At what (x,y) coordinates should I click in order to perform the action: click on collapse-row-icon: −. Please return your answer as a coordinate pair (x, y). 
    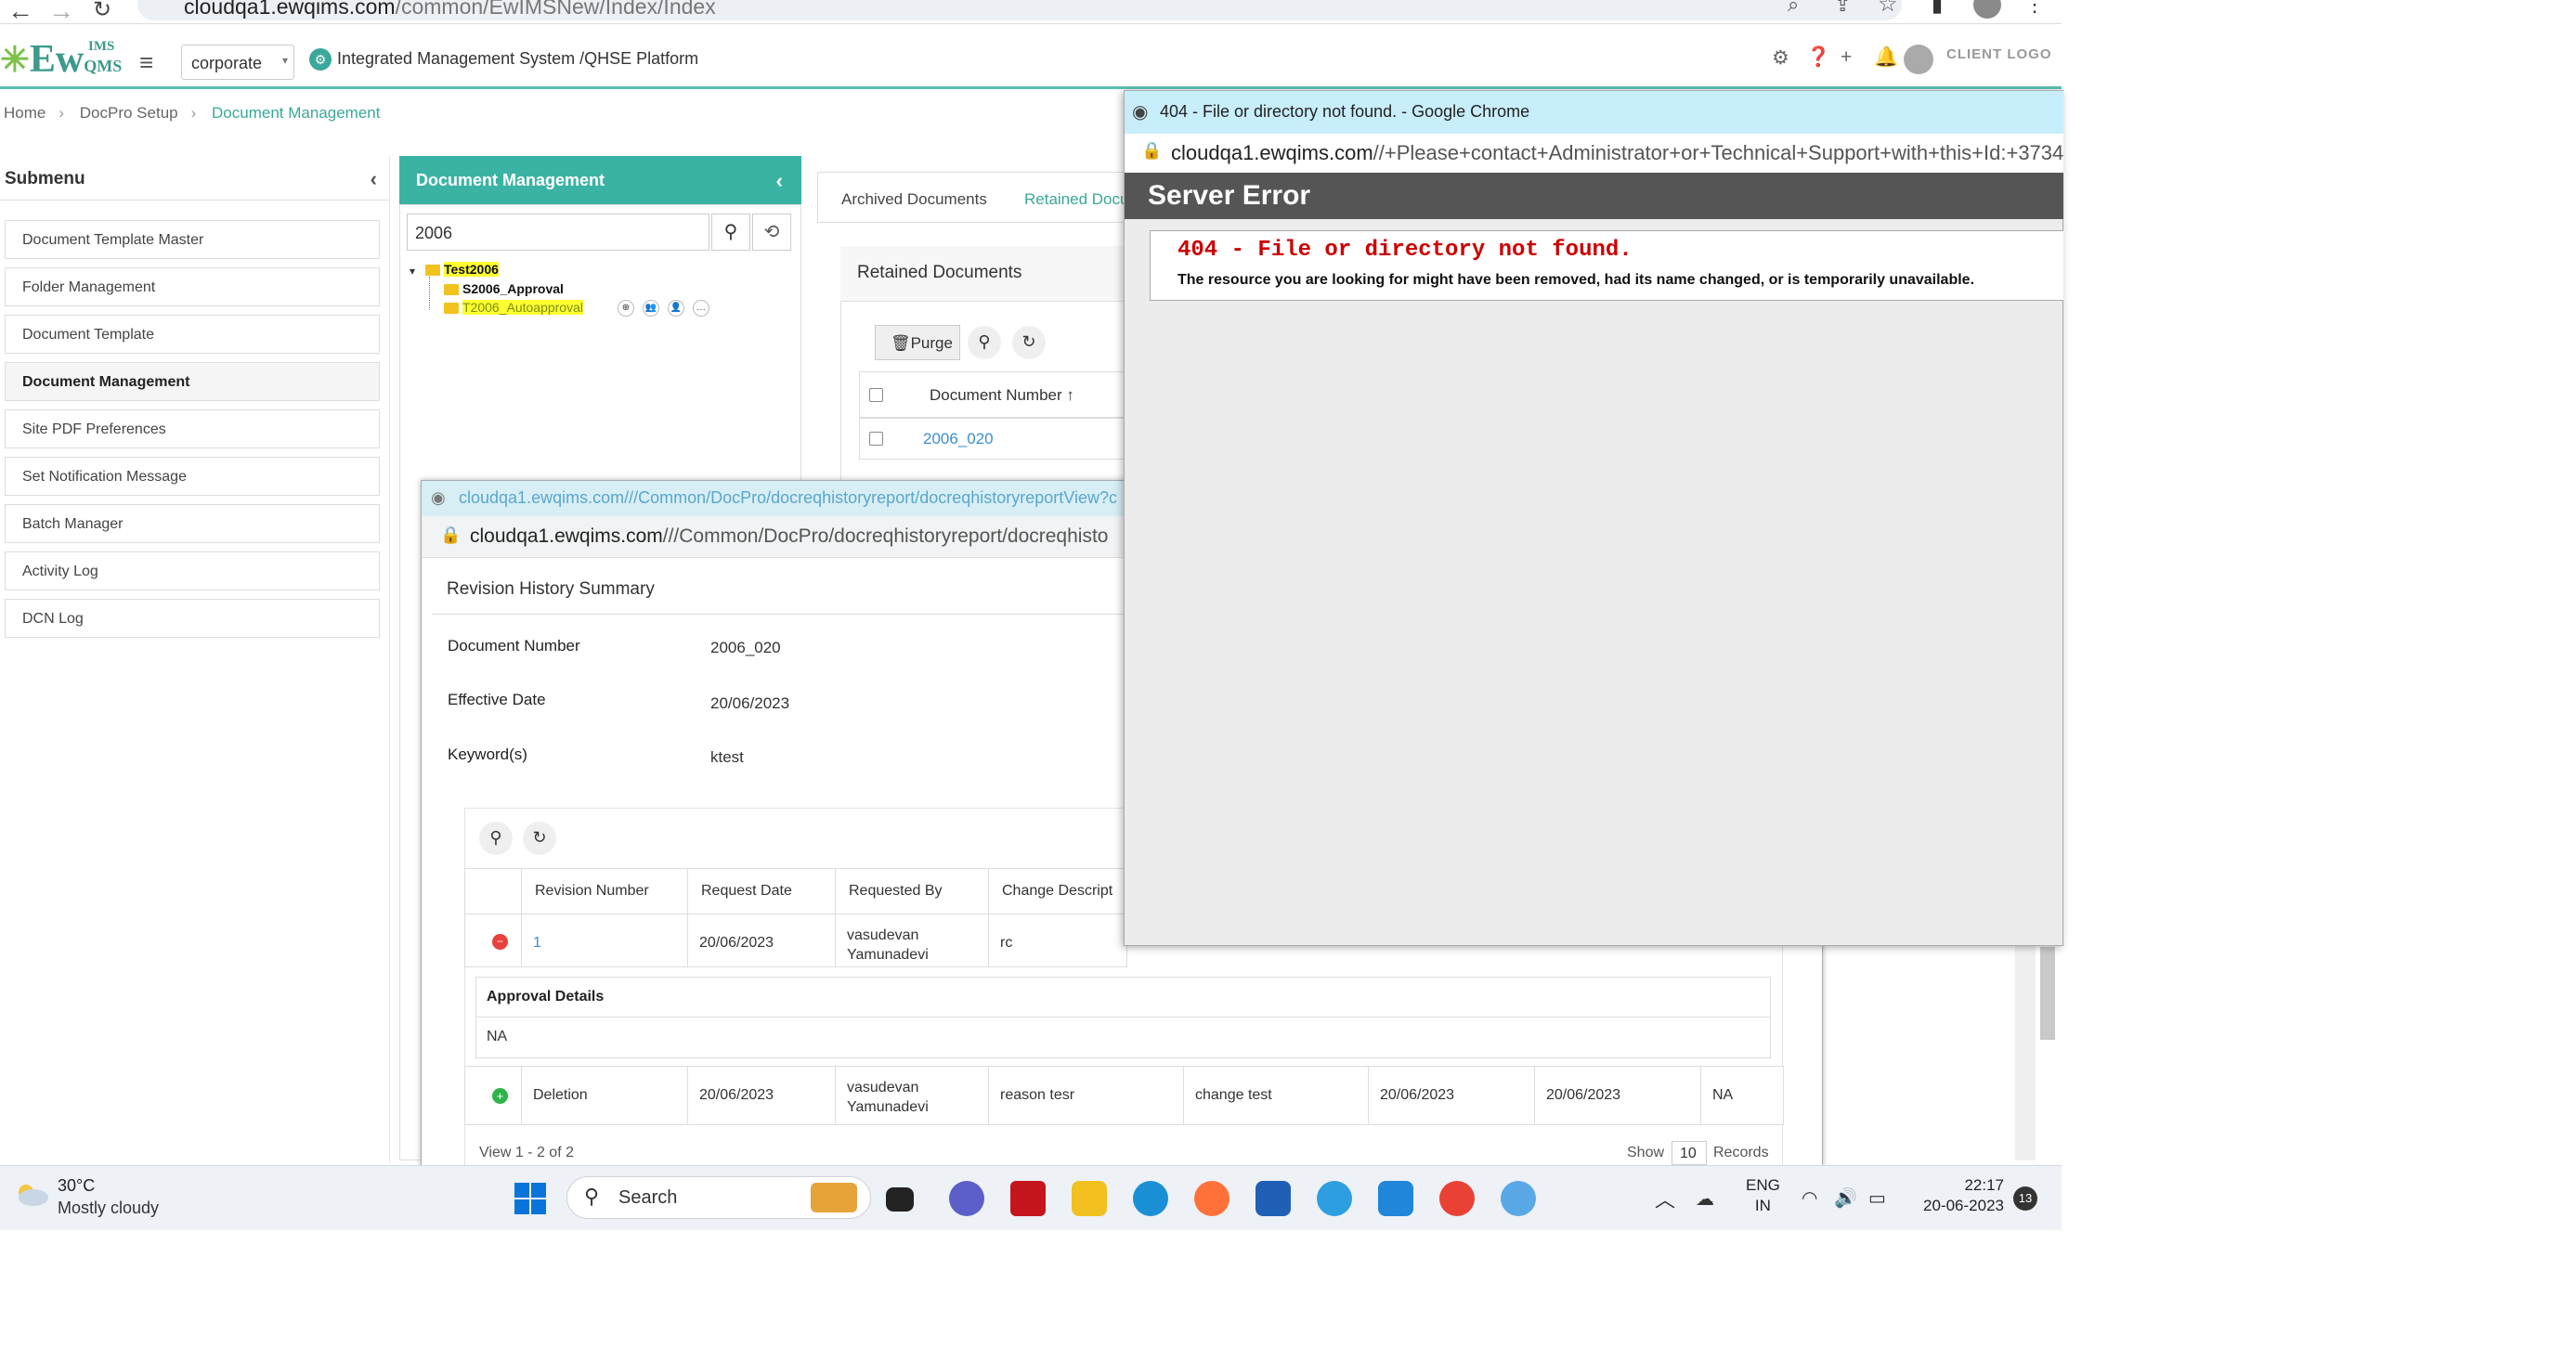
    Looking at the image, I should click on (500, 942).